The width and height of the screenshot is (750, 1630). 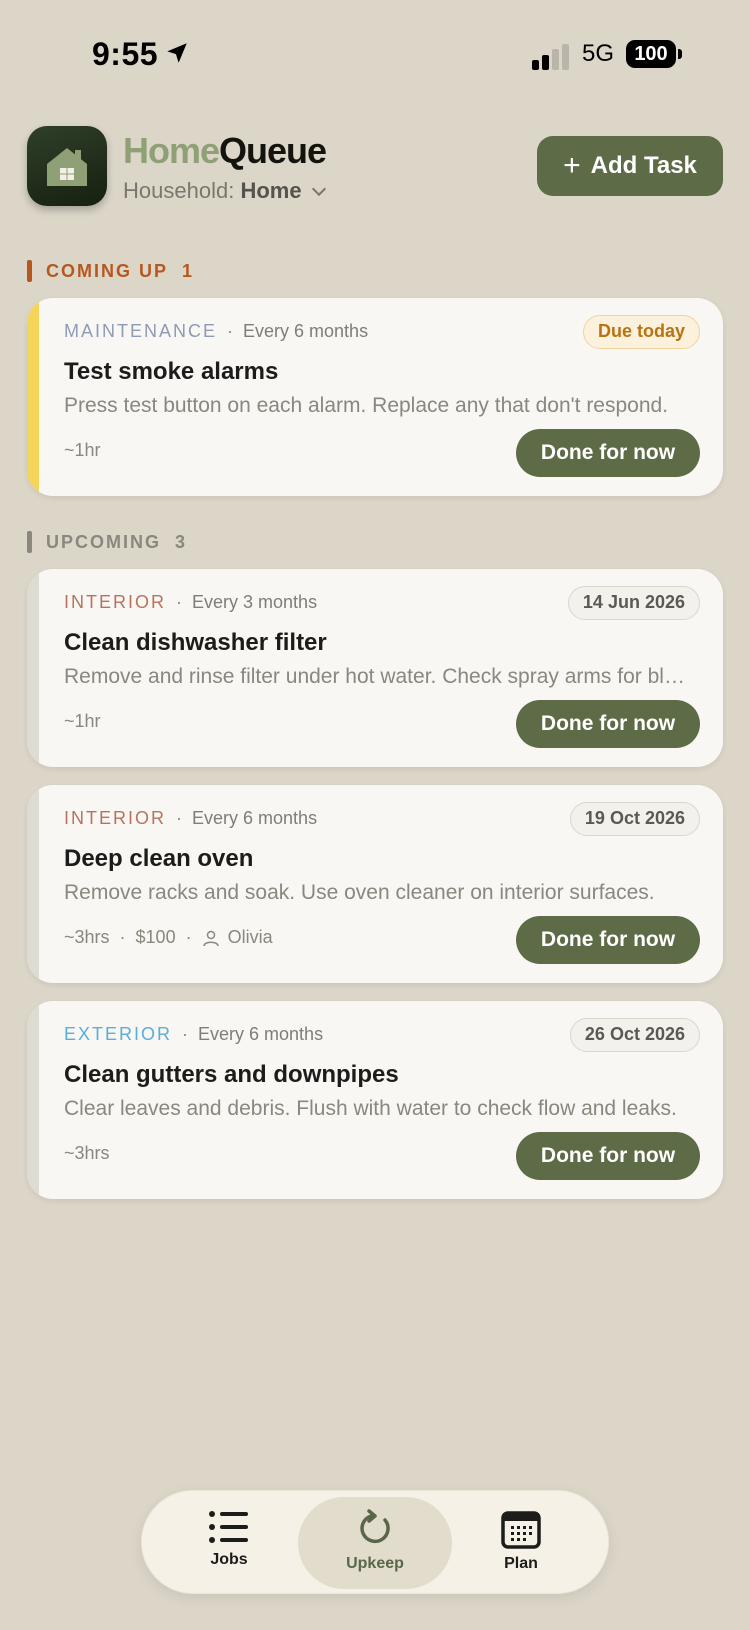 What do you see at coordinates (643, 165) in the screenshot?
I see `add-task-label: Add Task` at bounding box center [643, 165].